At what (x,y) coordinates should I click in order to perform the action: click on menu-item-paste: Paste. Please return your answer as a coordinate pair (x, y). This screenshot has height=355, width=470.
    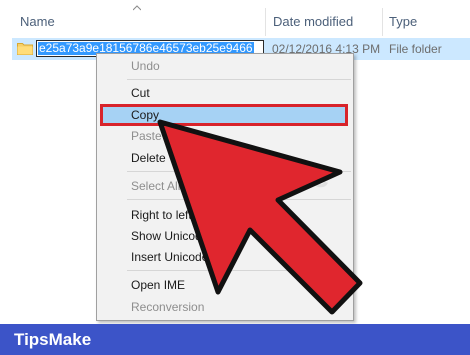
    Looking at the image, I should click on (146, 136).